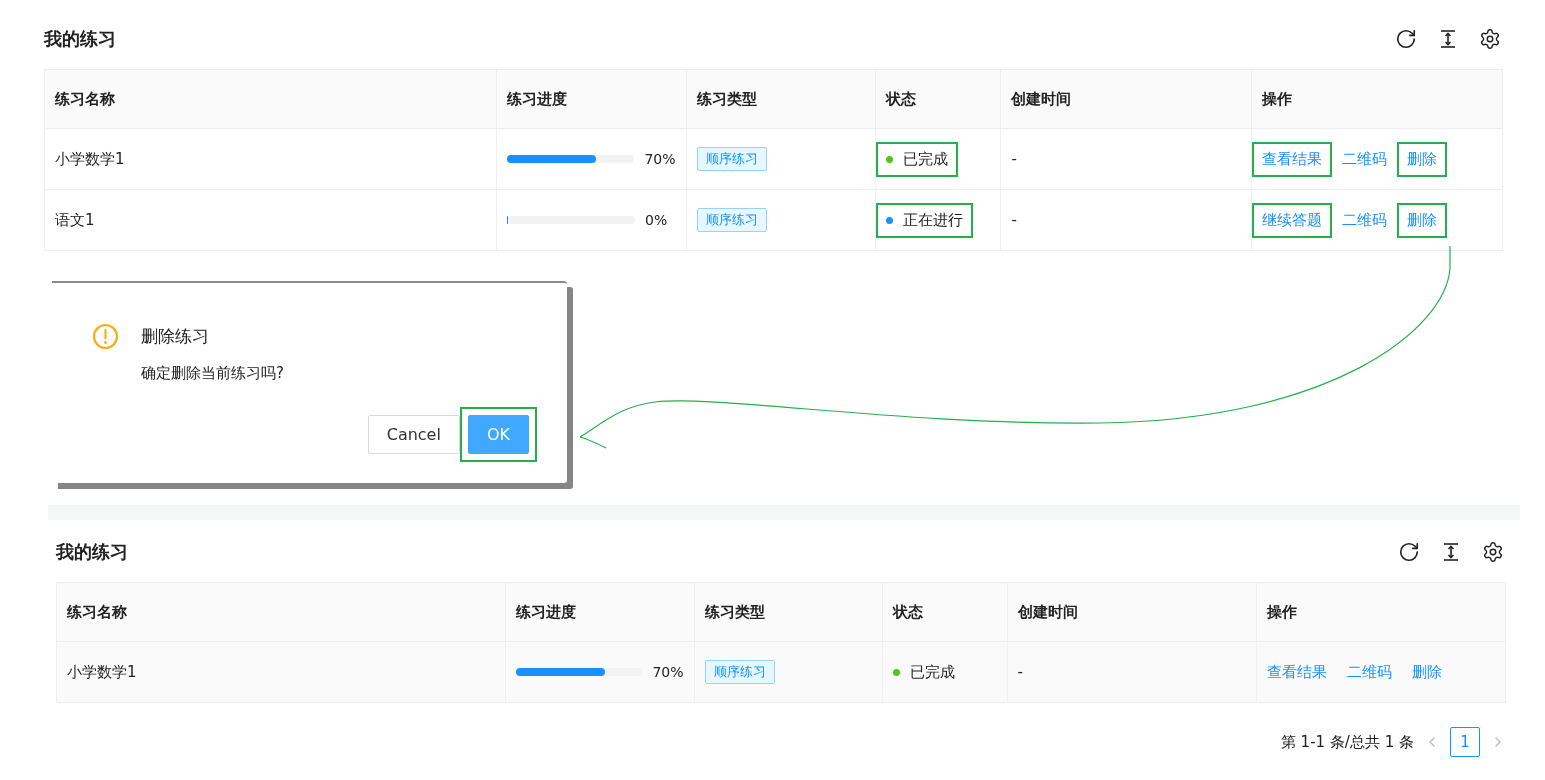  I want to click on cancel-button: Cancel, so click(413, 434).